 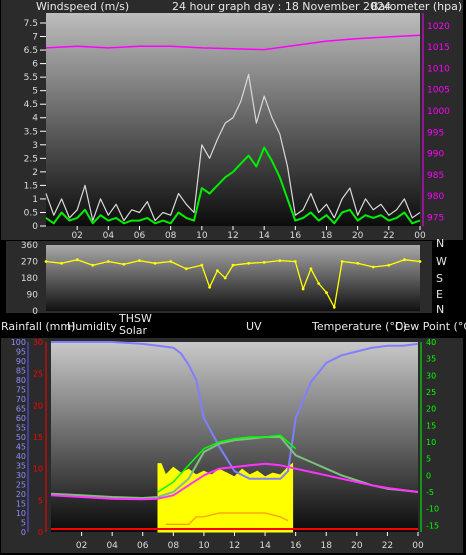 What do you see at coordinates (439, 278) in the screenshot?
I see `compass-label-s: S` at bounding box center [439, 278].